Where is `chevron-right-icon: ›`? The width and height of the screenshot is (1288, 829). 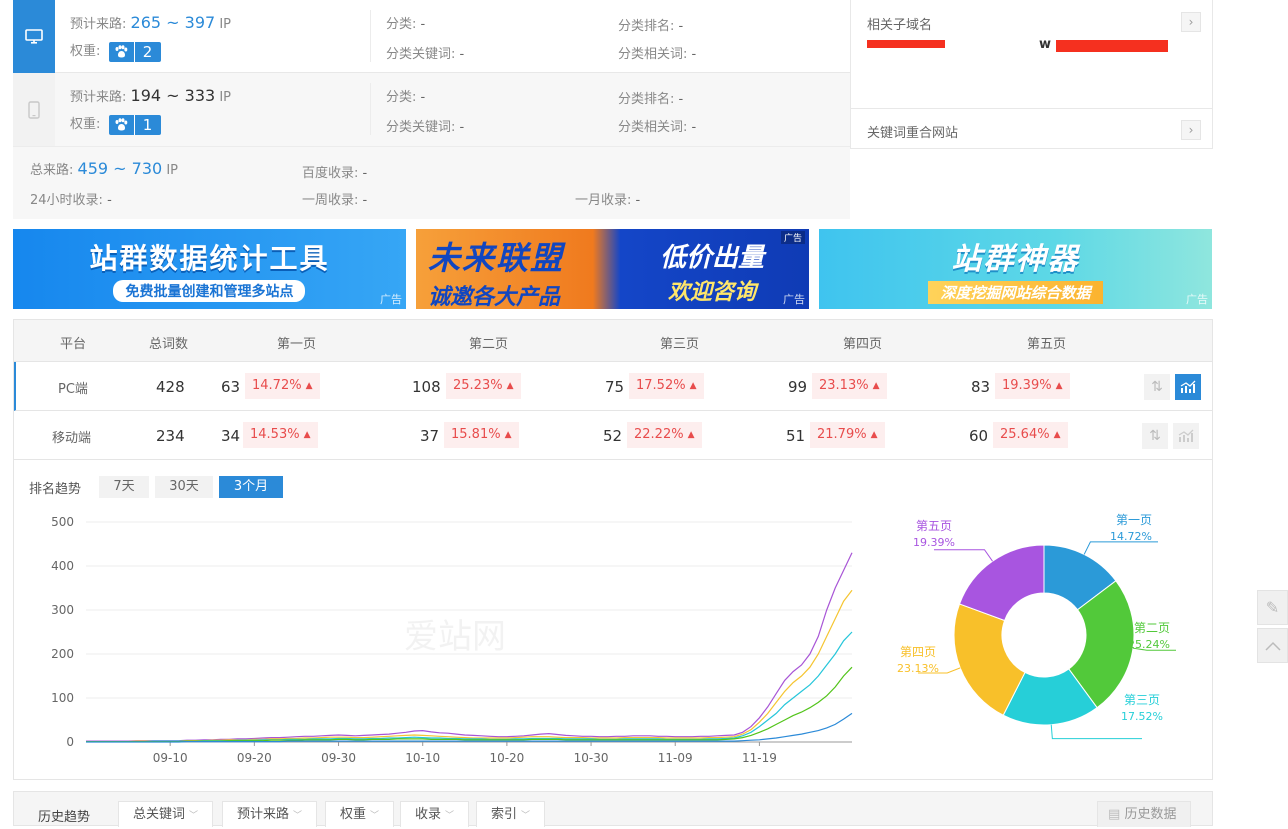 chevron-right-icon: › is located at coordinates (1191, 22).